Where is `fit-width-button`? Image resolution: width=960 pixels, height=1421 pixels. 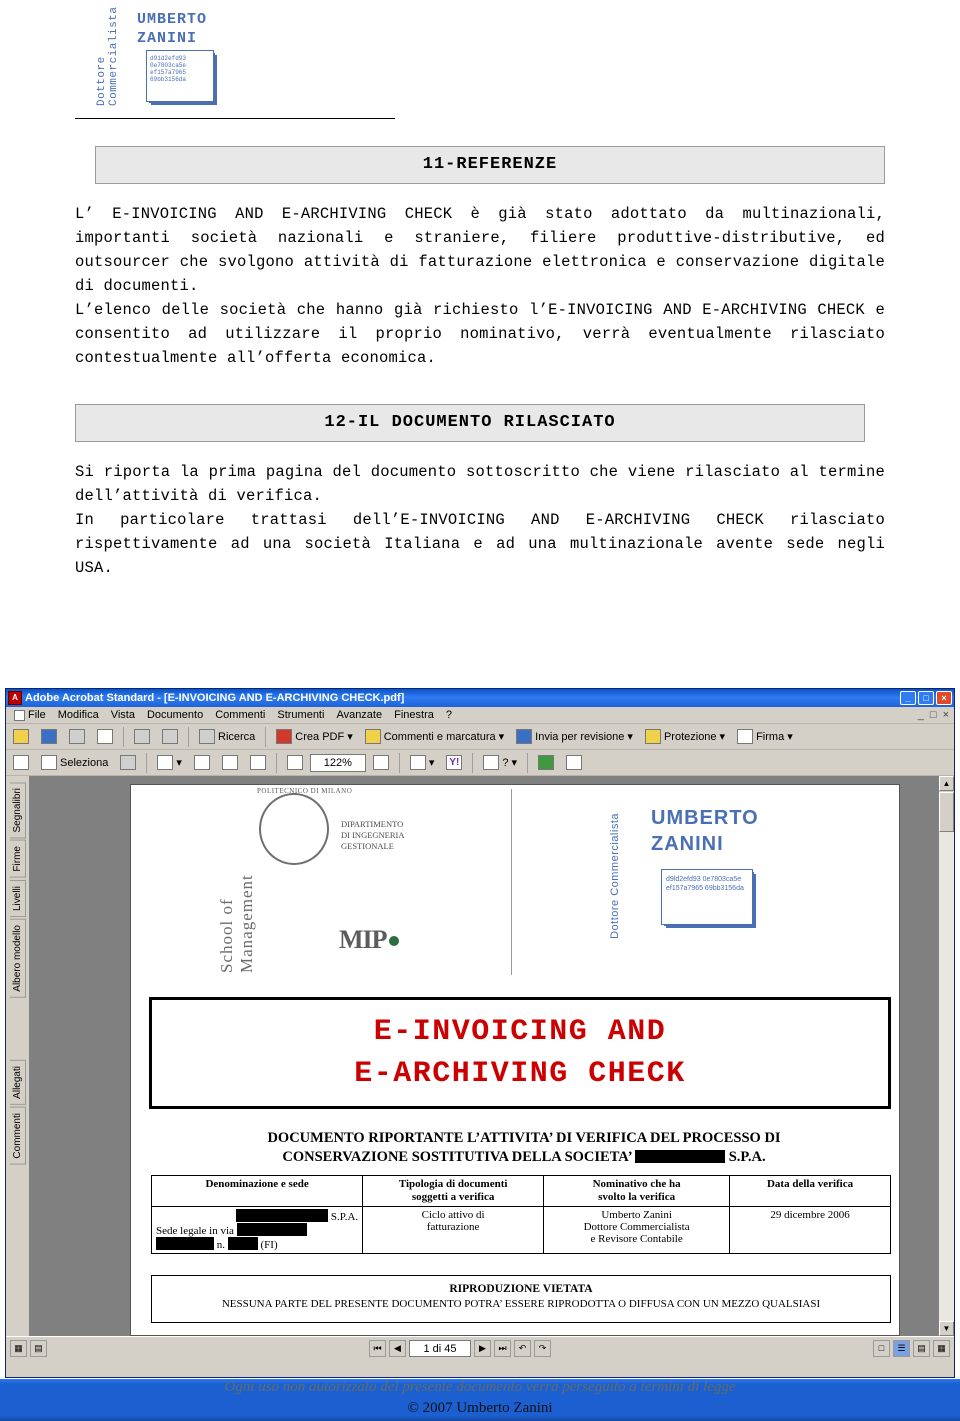 fit-width-button is located at coordinates (258, 763).